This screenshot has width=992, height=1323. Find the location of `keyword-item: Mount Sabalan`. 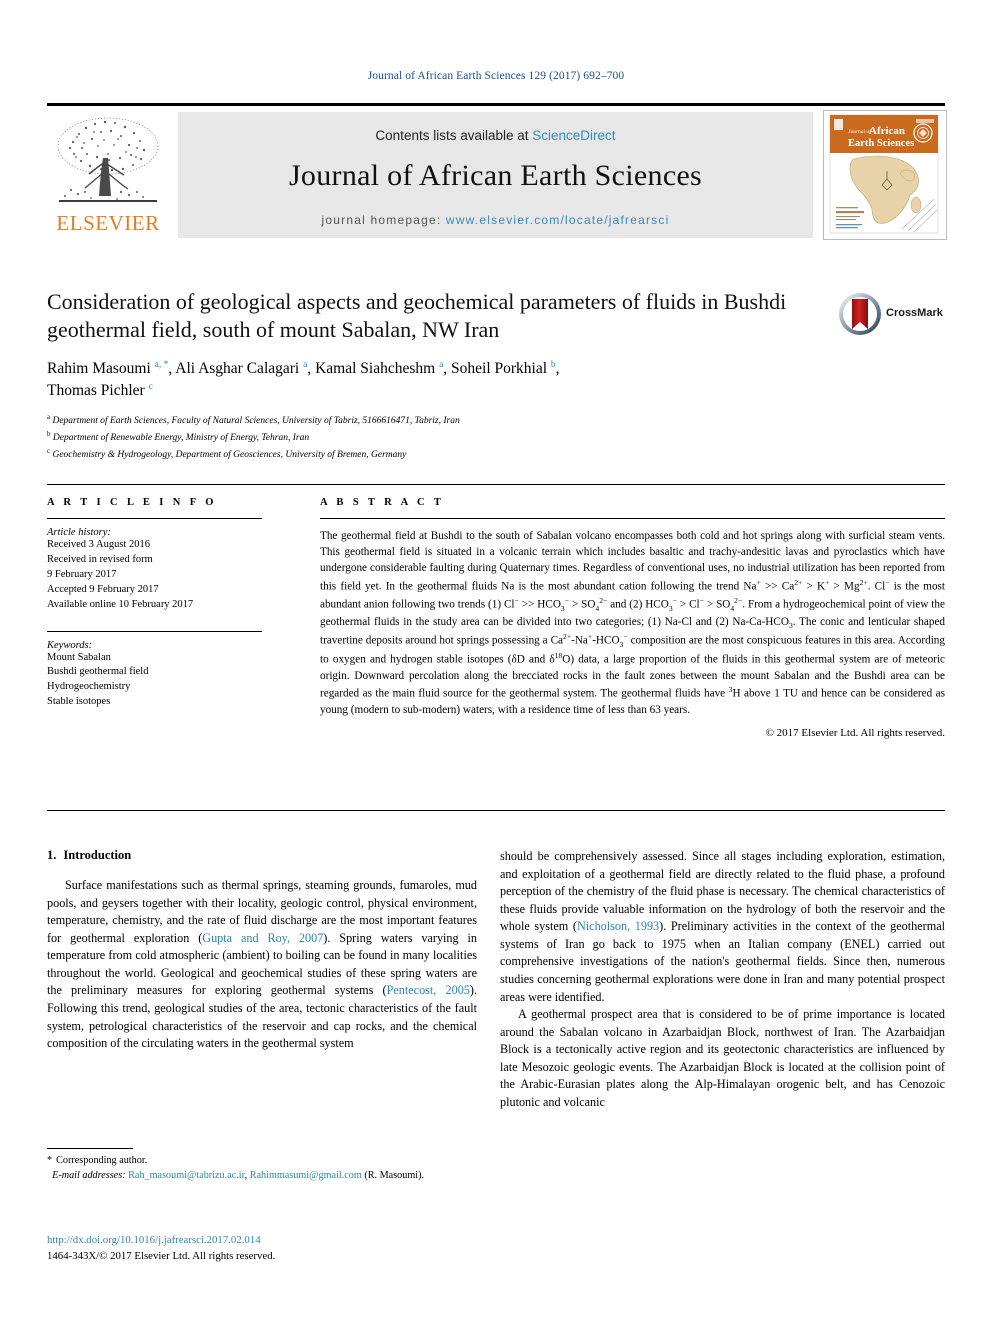

keyword-item: Mount Sabalan is located at coordinates (79, 657).